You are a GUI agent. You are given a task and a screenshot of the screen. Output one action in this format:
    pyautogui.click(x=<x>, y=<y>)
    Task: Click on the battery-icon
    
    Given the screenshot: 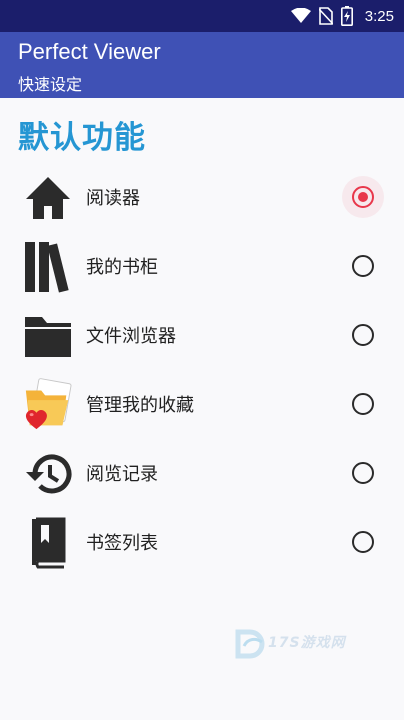 What is the action you would take?
    pyautogui.click(x=346, y=16)
    